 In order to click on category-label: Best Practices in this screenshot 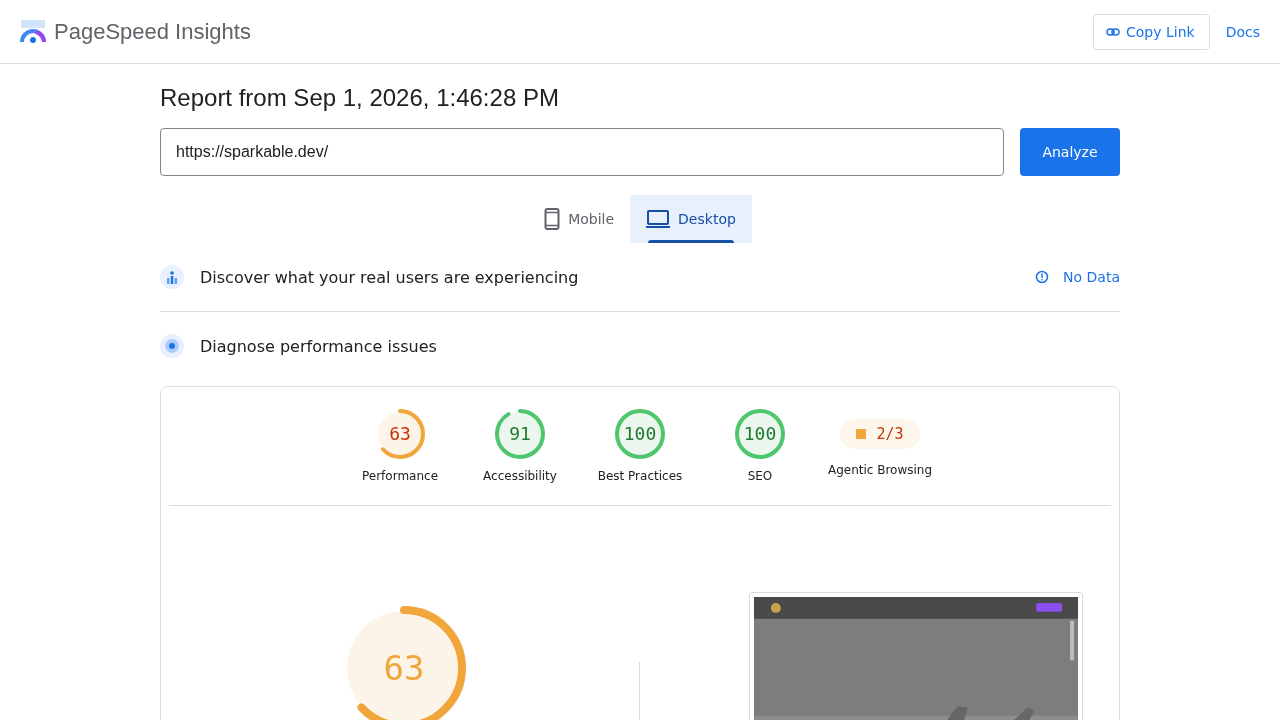, I will do `click(640, 476)`.